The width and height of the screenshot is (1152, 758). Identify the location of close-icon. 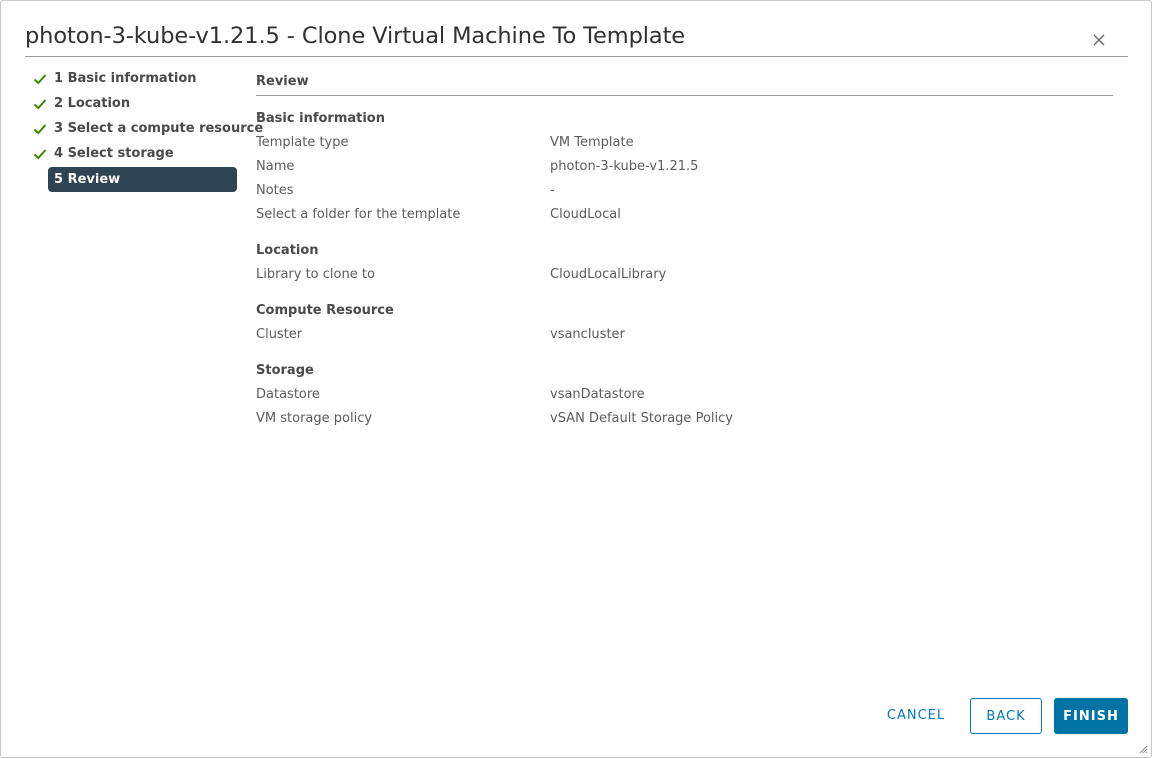
(1099, 40).